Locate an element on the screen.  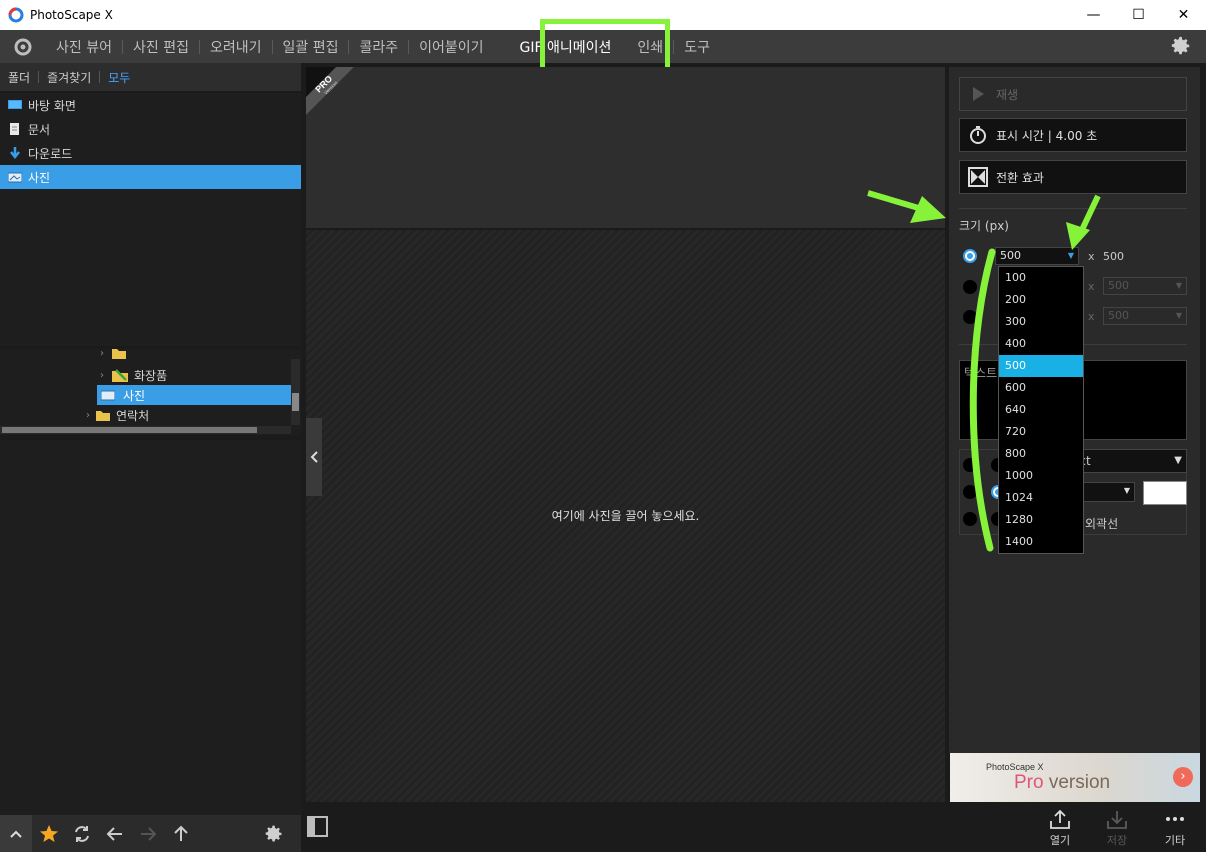
minimize-button: — is located at coordinates (1093, 15).